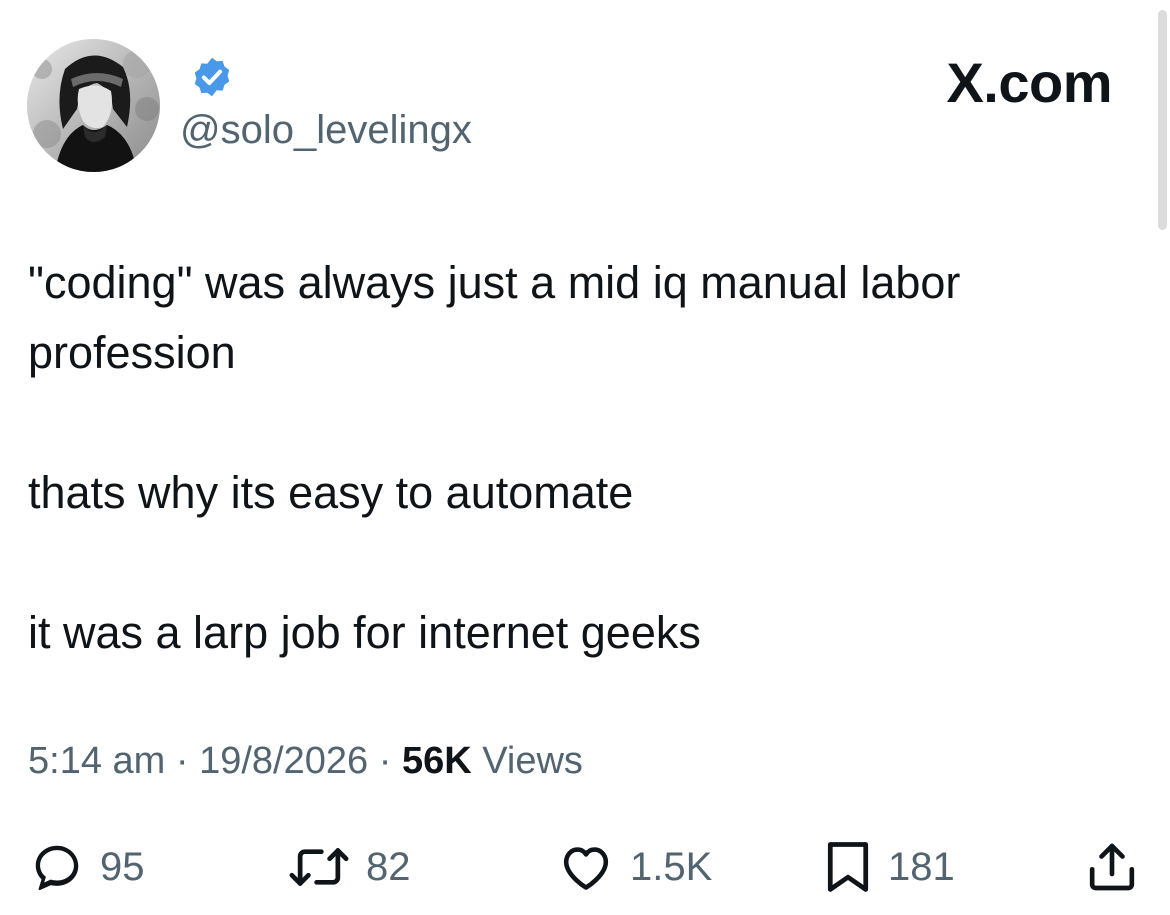 Image resolution: width=1170 pixels, height=915 pixels. Describe the element at coordinates (921, 866) in the screenshot. I see `bookmark-count: 181` at that location.